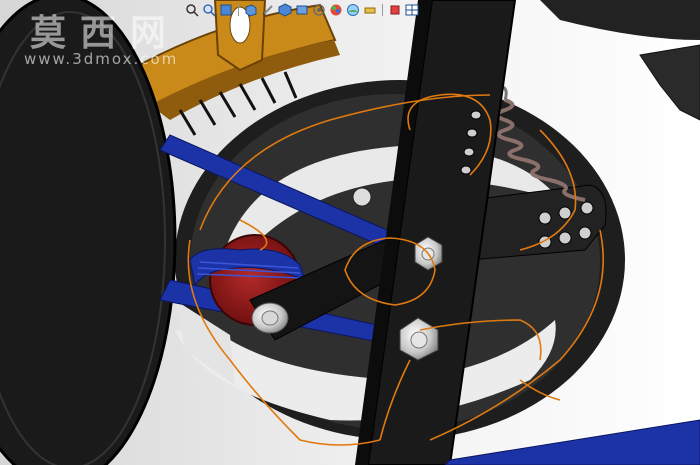  I want to click on view-settings-icon, so click(370, 10).